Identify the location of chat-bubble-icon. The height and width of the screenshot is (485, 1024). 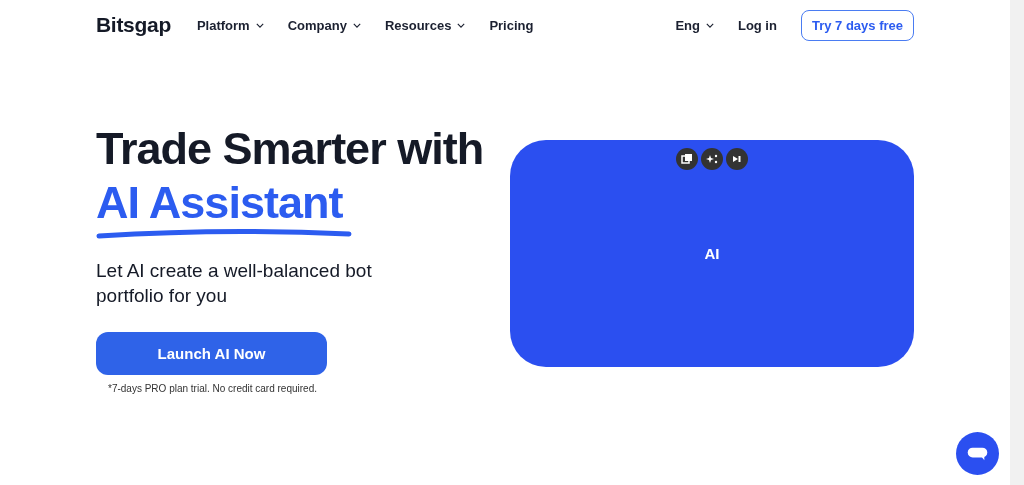
(977, 453).